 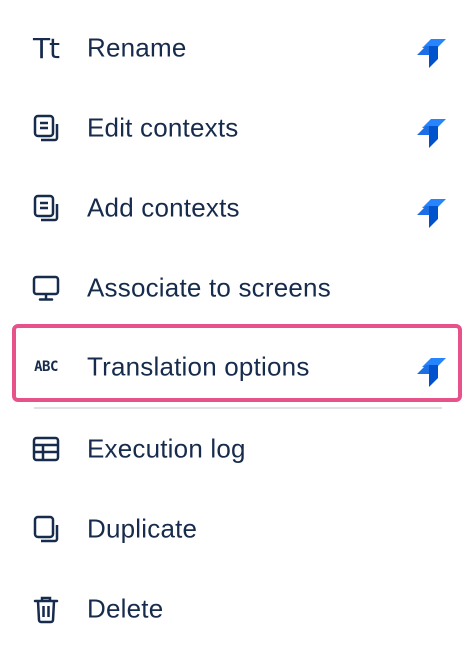 I want to click on menu-item-duplicate: Duplicate, so click(x=238, y=529).